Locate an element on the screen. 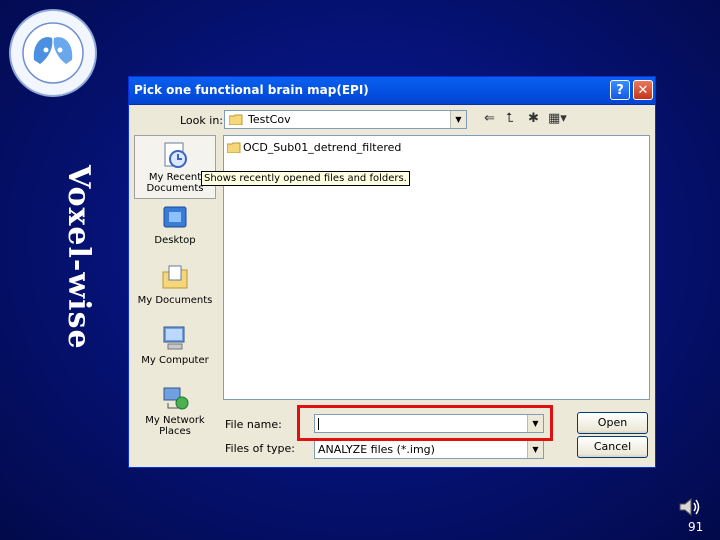 Image resolution: width=720 pixels, height=540 pixels. look-in-label: Look in: is located at coordinates (201, 120).